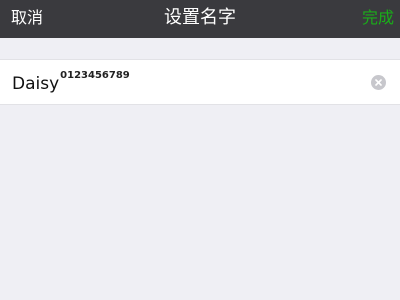  What do you see at coordinates (36, 84) in the screenshot?
I see `name-value: Daisy` at bounding box center [36, 84].